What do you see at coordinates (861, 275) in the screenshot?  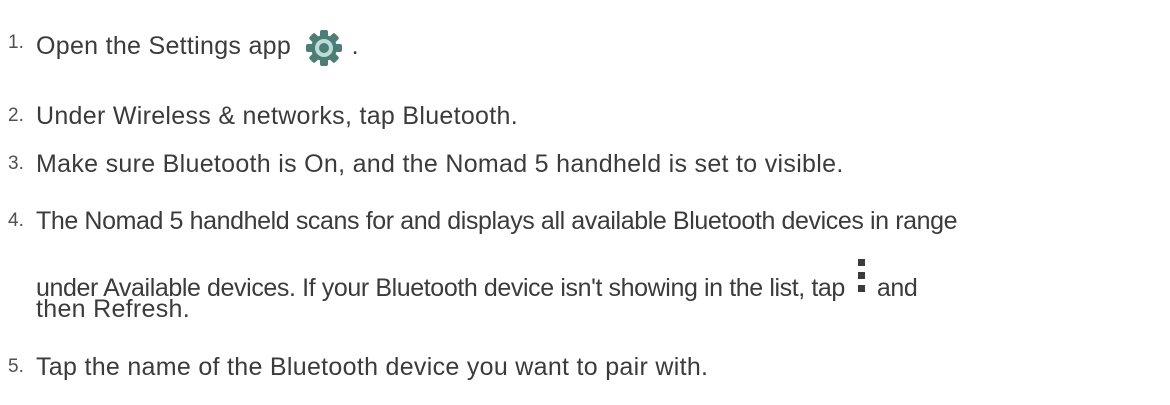 I see `overflow-menu-icon` at bounding box center [861, 275].